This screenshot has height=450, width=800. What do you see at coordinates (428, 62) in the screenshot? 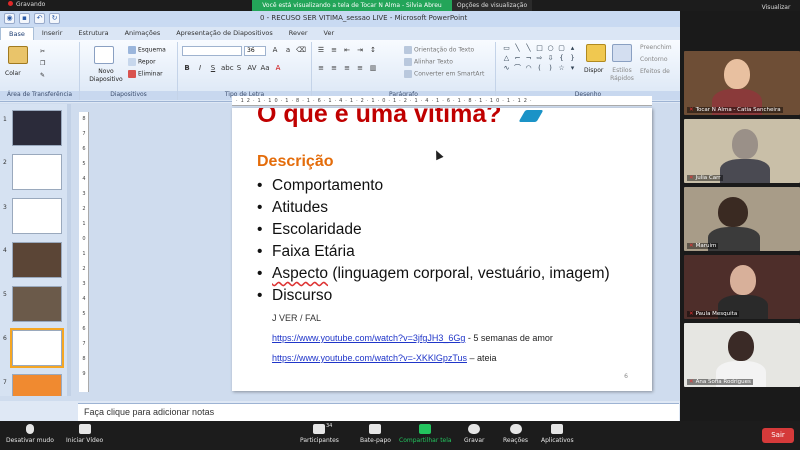
I see `align-text-button: Alinhar Texto` at bounding box center [428, 62].